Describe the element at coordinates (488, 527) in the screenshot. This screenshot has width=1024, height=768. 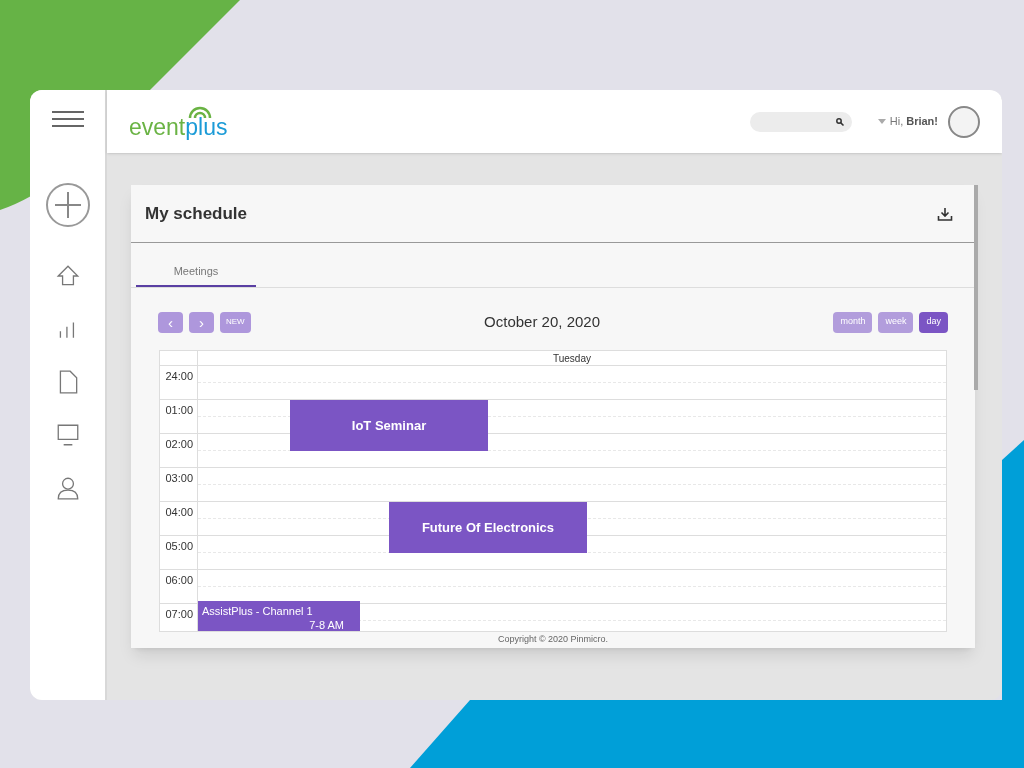
I see `event-block: Future Of Electronics` at that location.